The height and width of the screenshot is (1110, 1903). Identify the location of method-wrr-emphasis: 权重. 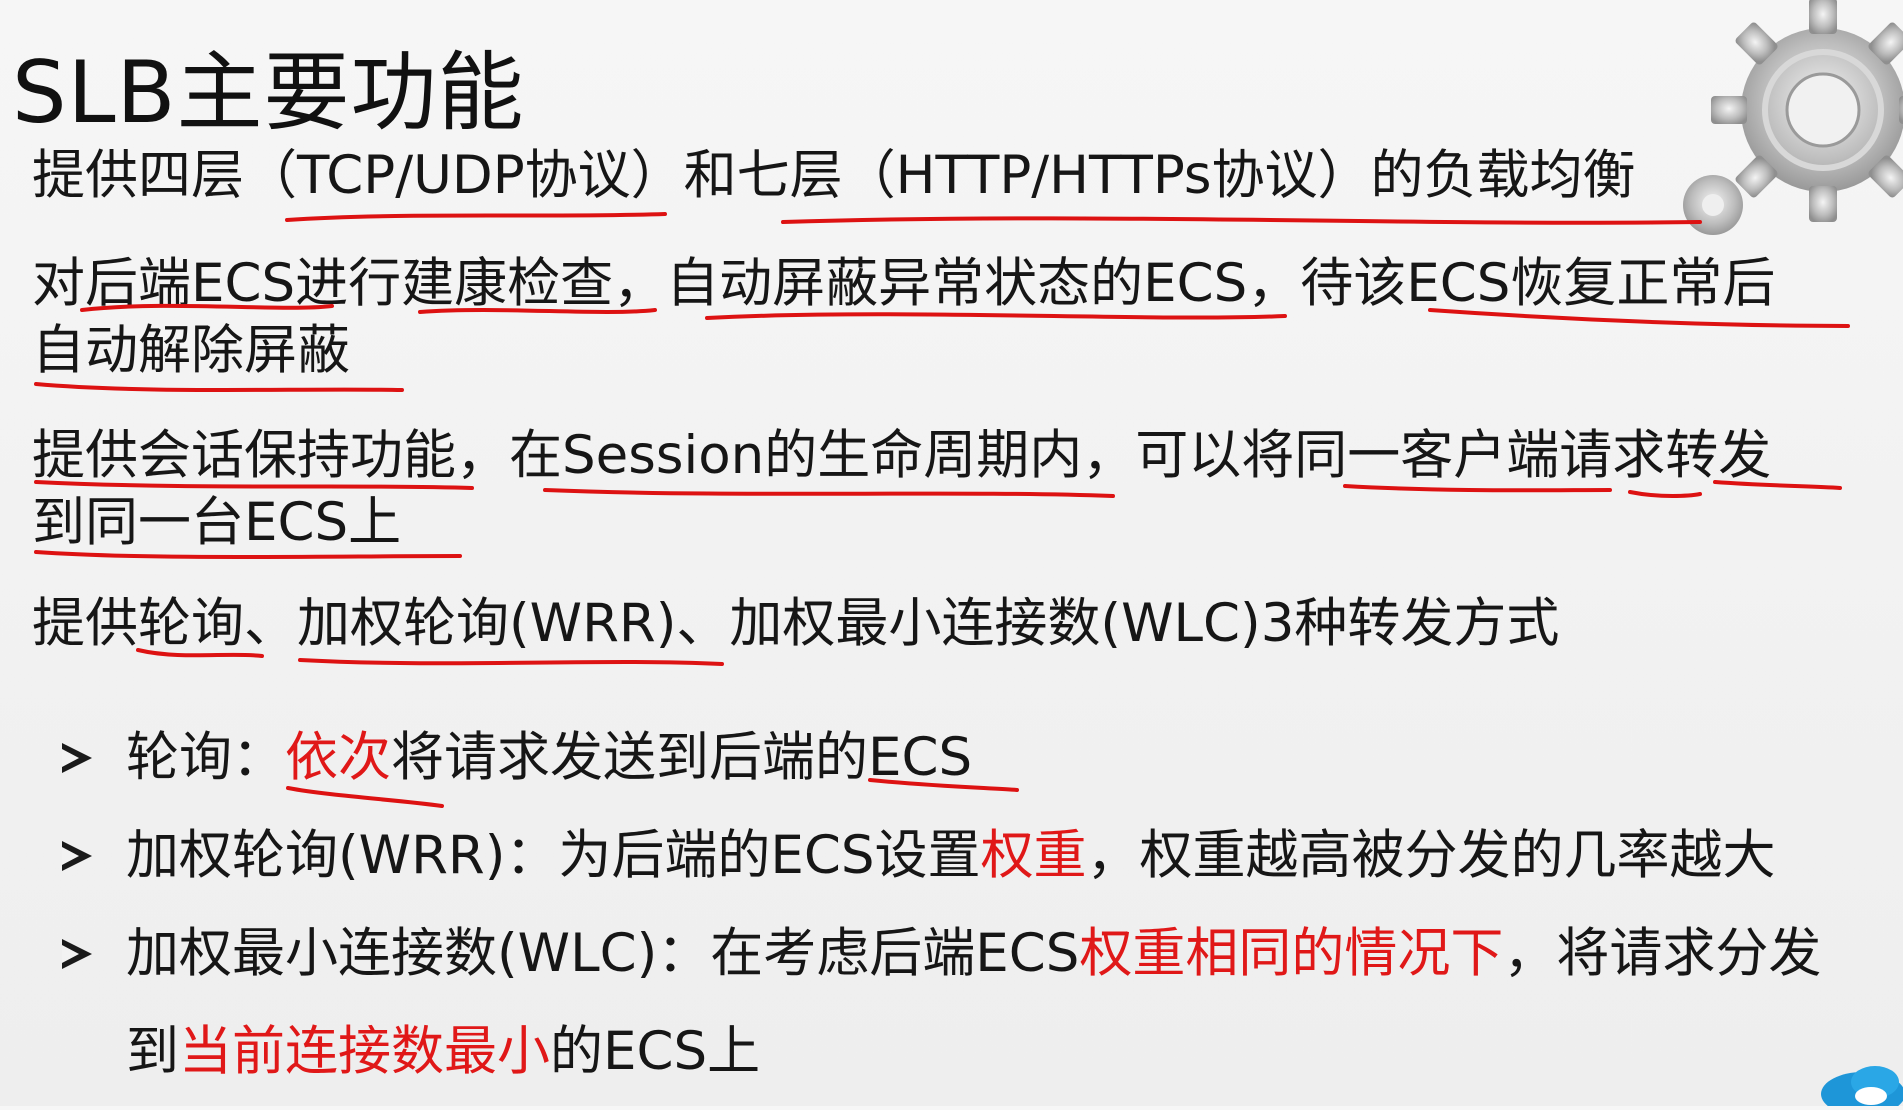
(1033, 855).